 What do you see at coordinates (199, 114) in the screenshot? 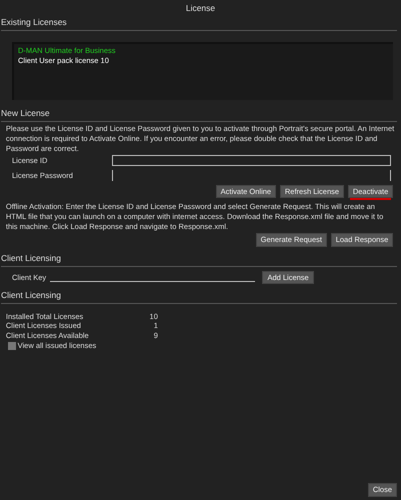
I see `section-heading: New License` at bounding box center [199, 114].